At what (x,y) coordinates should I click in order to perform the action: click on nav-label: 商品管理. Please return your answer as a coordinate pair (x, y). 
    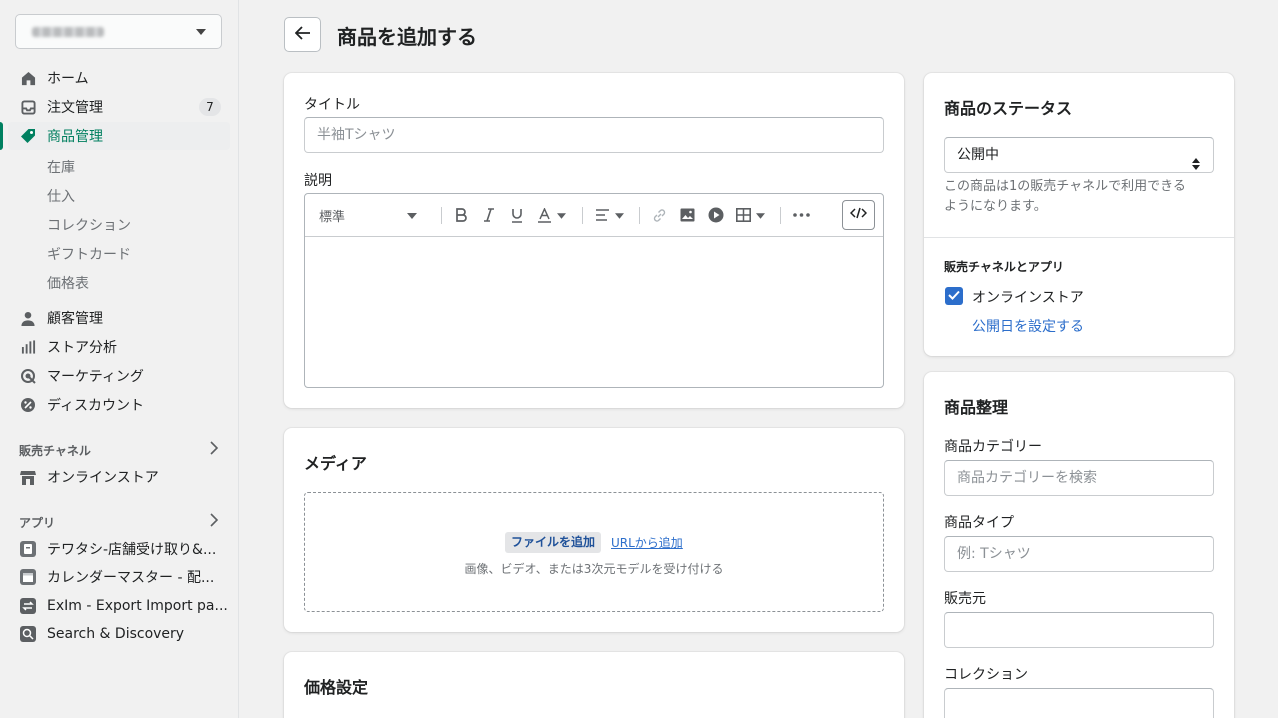
    Looking at the image, I should click on (75, 137).